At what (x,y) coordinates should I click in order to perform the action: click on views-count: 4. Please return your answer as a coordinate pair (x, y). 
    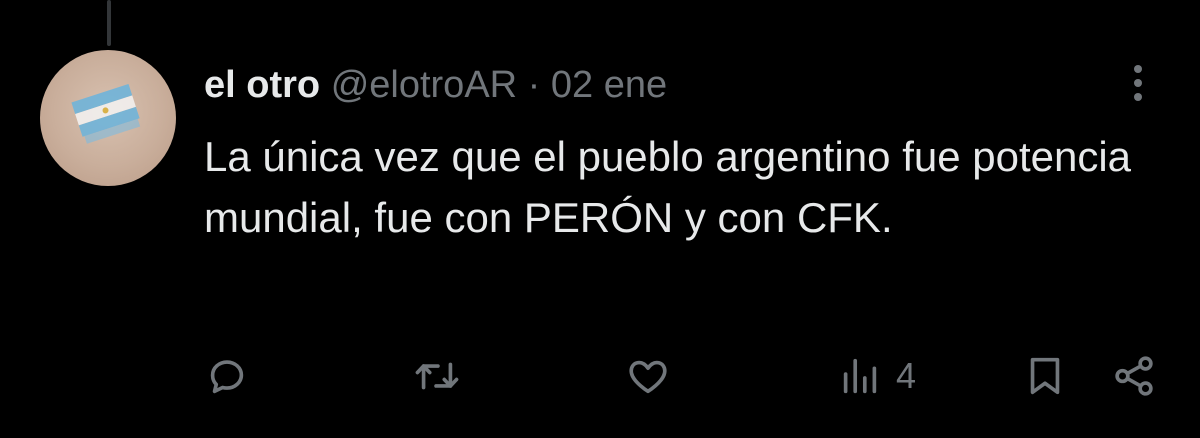
    Looking at the image, I should click on (906, 375).